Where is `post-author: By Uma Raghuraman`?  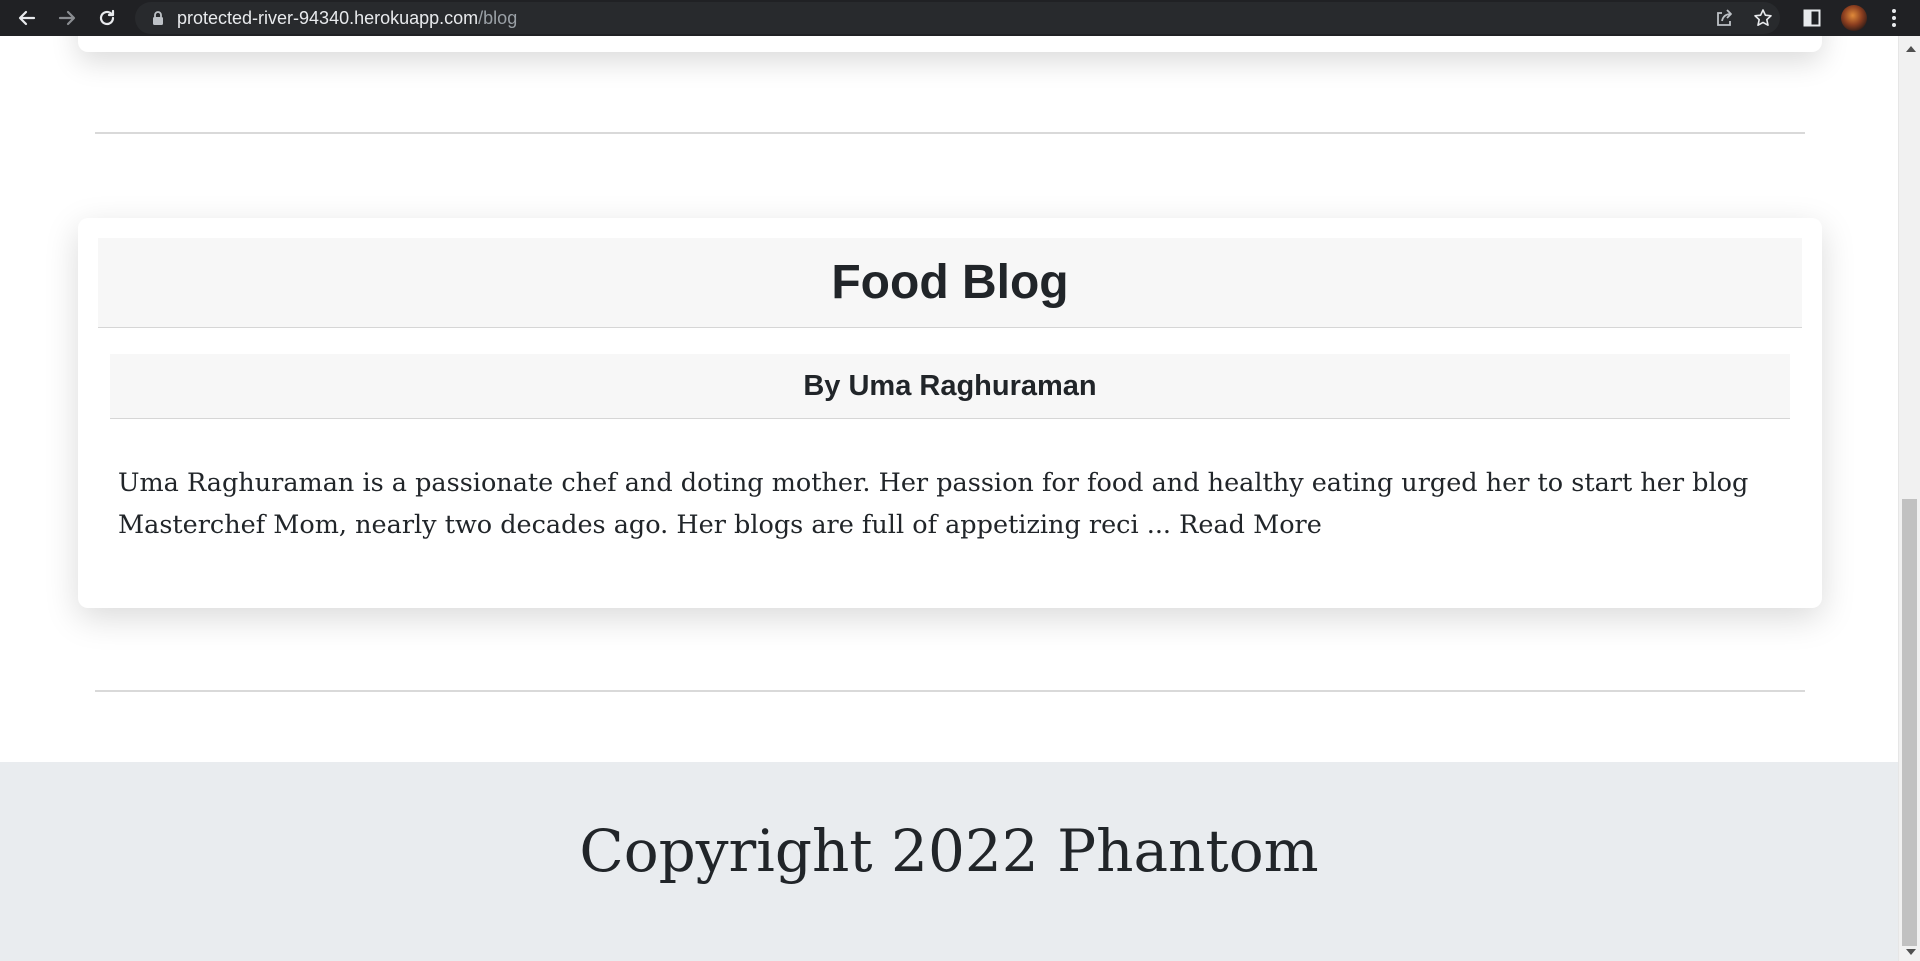
post-author: By Uma Raghuraman is located at coordinates (950, 385).